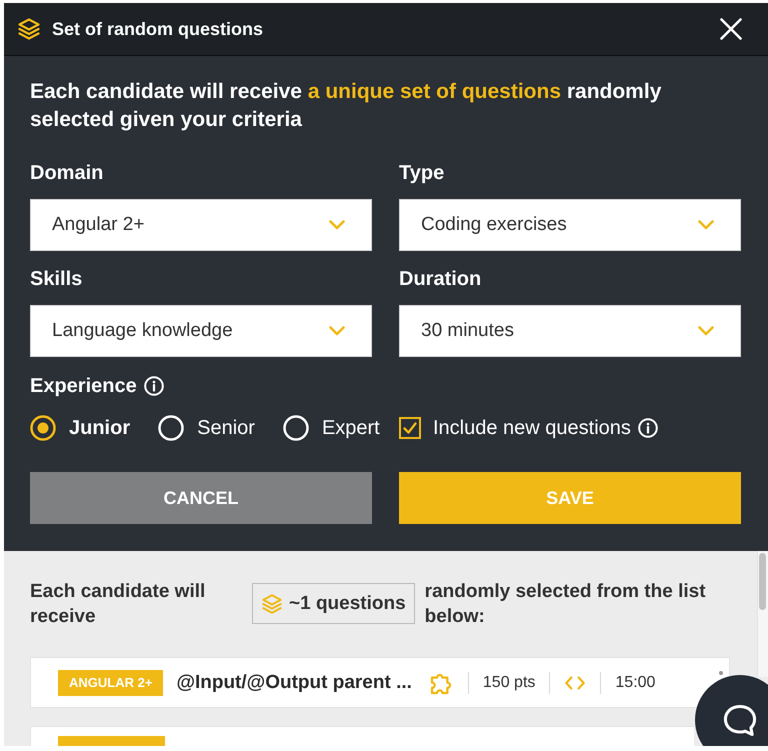 This screenshot has width=768, height=751. Describe the element at coordinates (83, 386) in the screenshot. I see `field-label: Experience` at that location.